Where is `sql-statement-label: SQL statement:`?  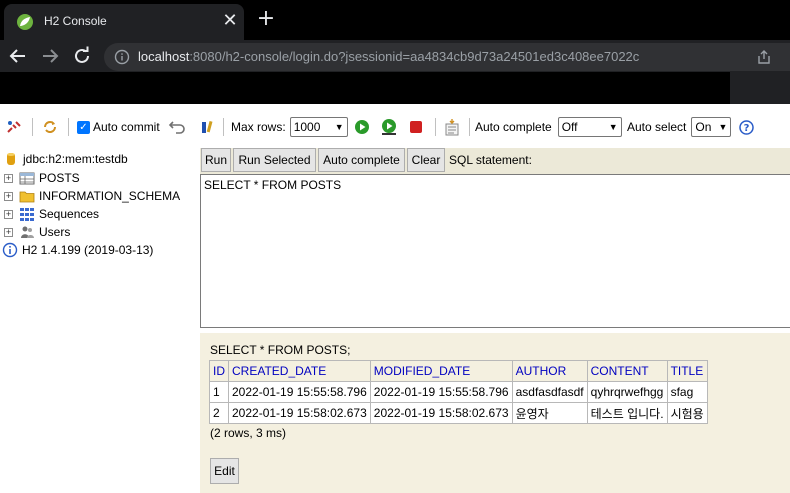 sql-statement-label: SQL statement: is located at coordinates (490, 160).